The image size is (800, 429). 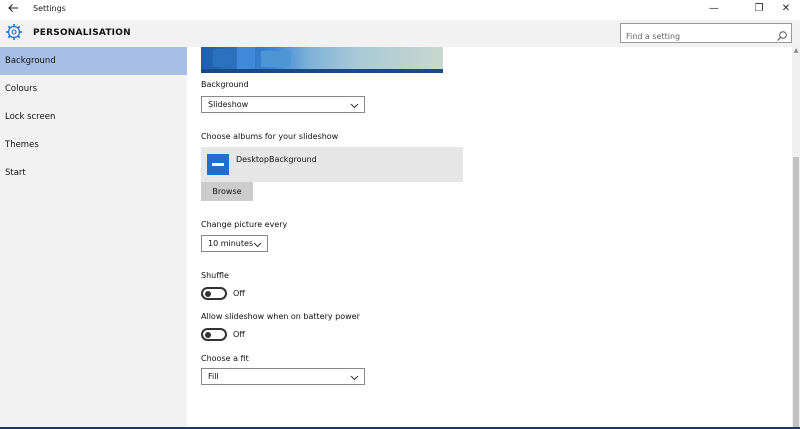 I want to click on browse-button: Browse, so click(x=227, y=191).